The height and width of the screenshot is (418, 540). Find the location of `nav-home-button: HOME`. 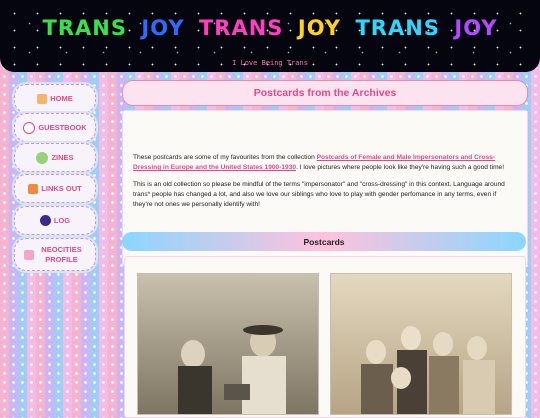

nav-home-button: HOME is located at coordinates (55, 98).